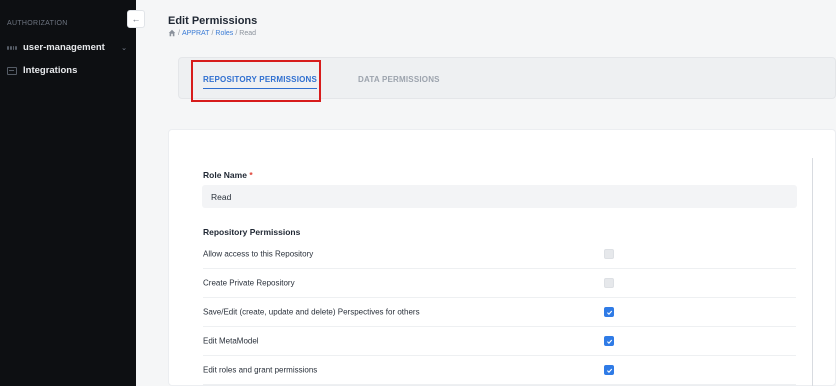  Describe the element at coordinates (251, 175) in the screenshot. I see `required-mark: *` at that location.